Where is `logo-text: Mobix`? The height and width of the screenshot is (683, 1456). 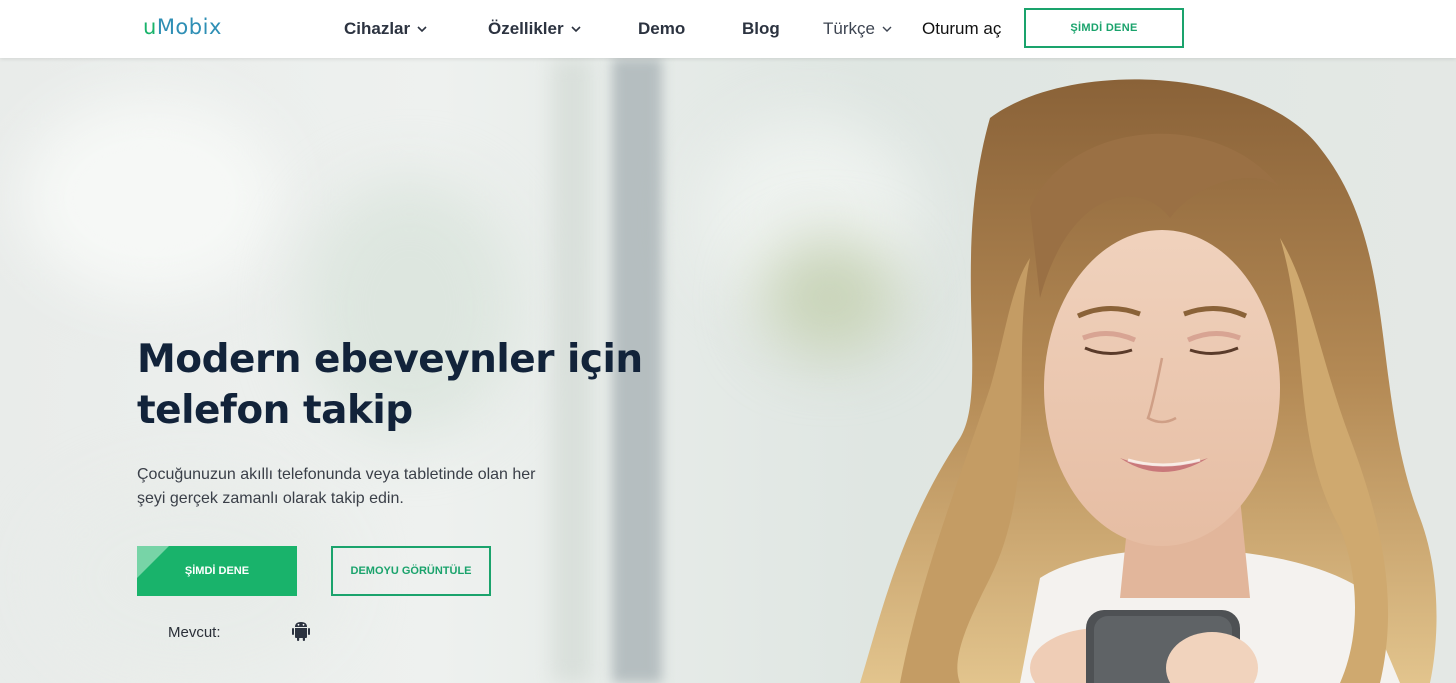
logo-text: Mobix is located at coordinates (189, 27).